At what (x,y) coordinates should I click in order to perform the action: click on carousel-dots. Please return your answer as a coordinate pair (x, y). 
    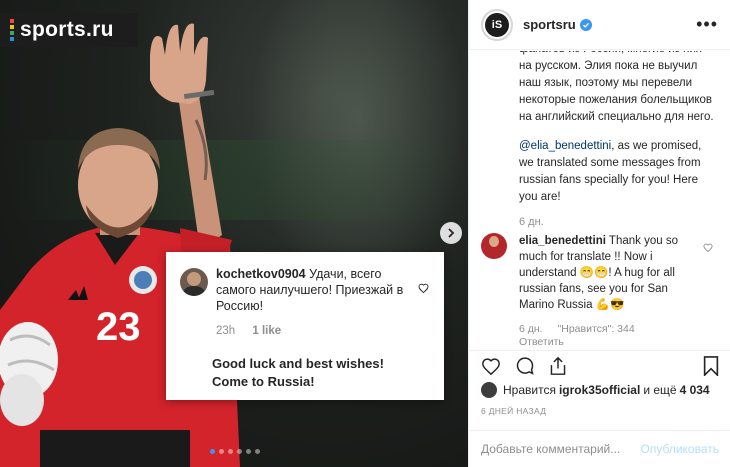
    Looking at the image, I should click on (235, 451).